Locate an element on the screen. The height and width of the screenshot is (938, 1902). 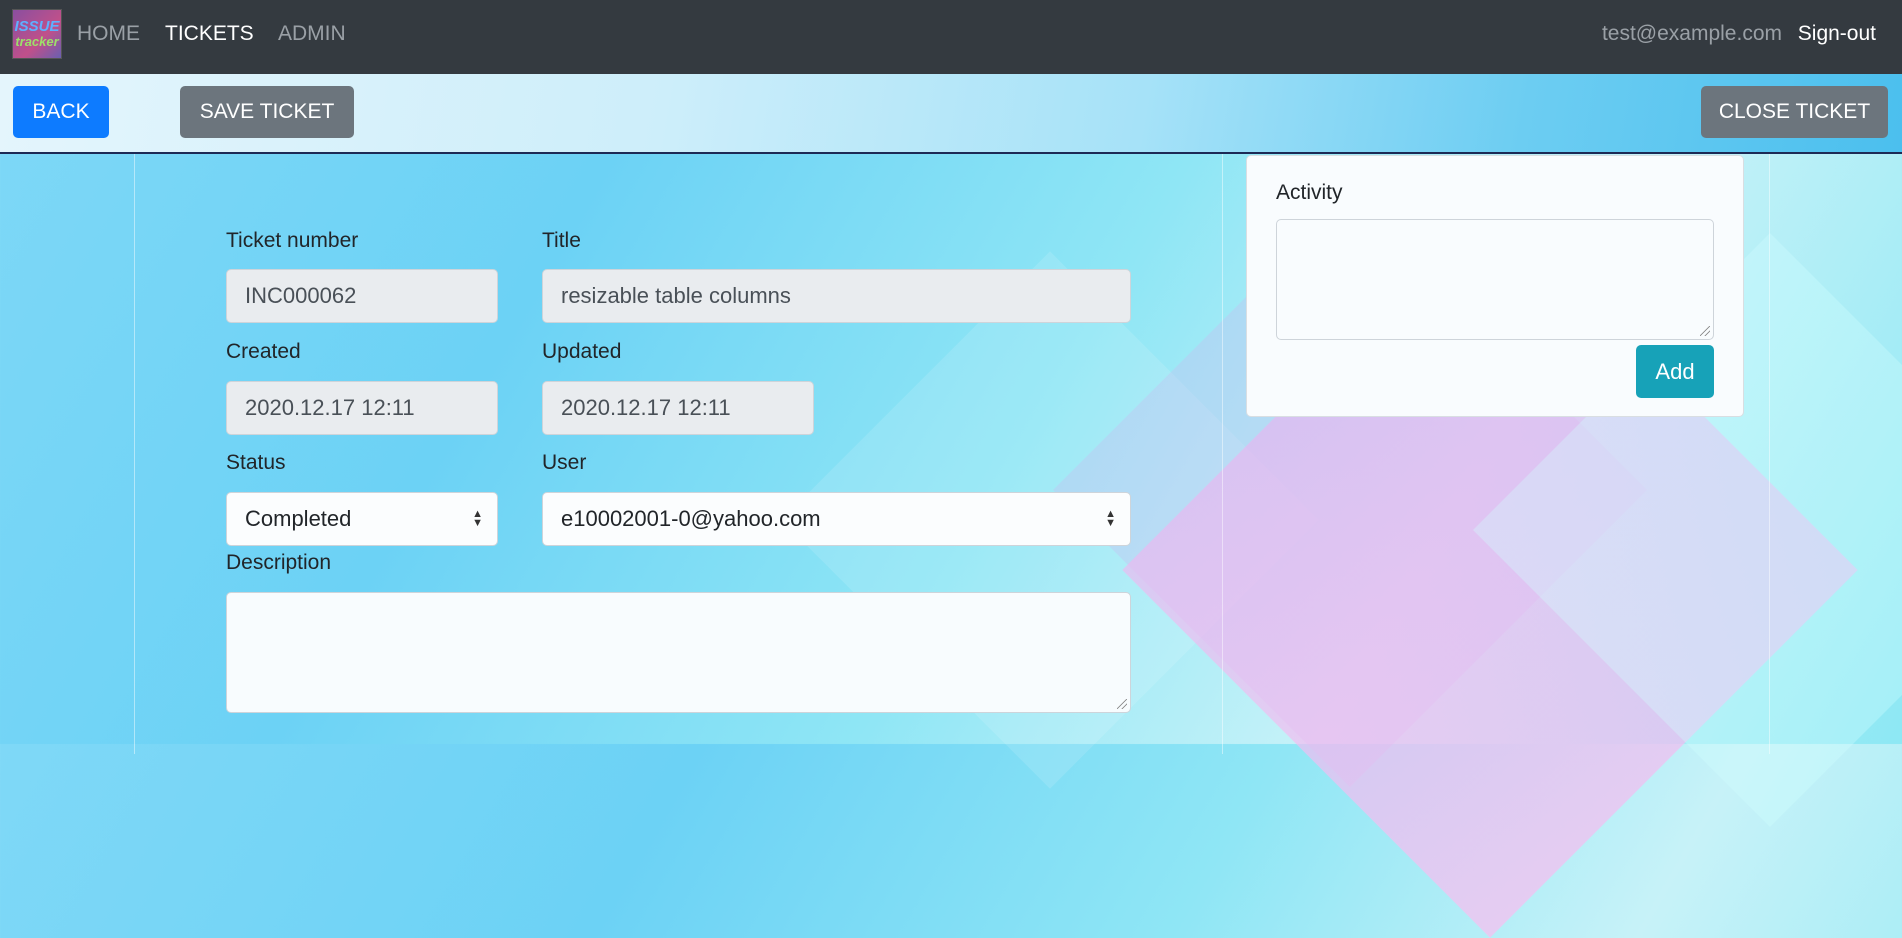
updated-label: Updated is located at coordinates (582, 351).